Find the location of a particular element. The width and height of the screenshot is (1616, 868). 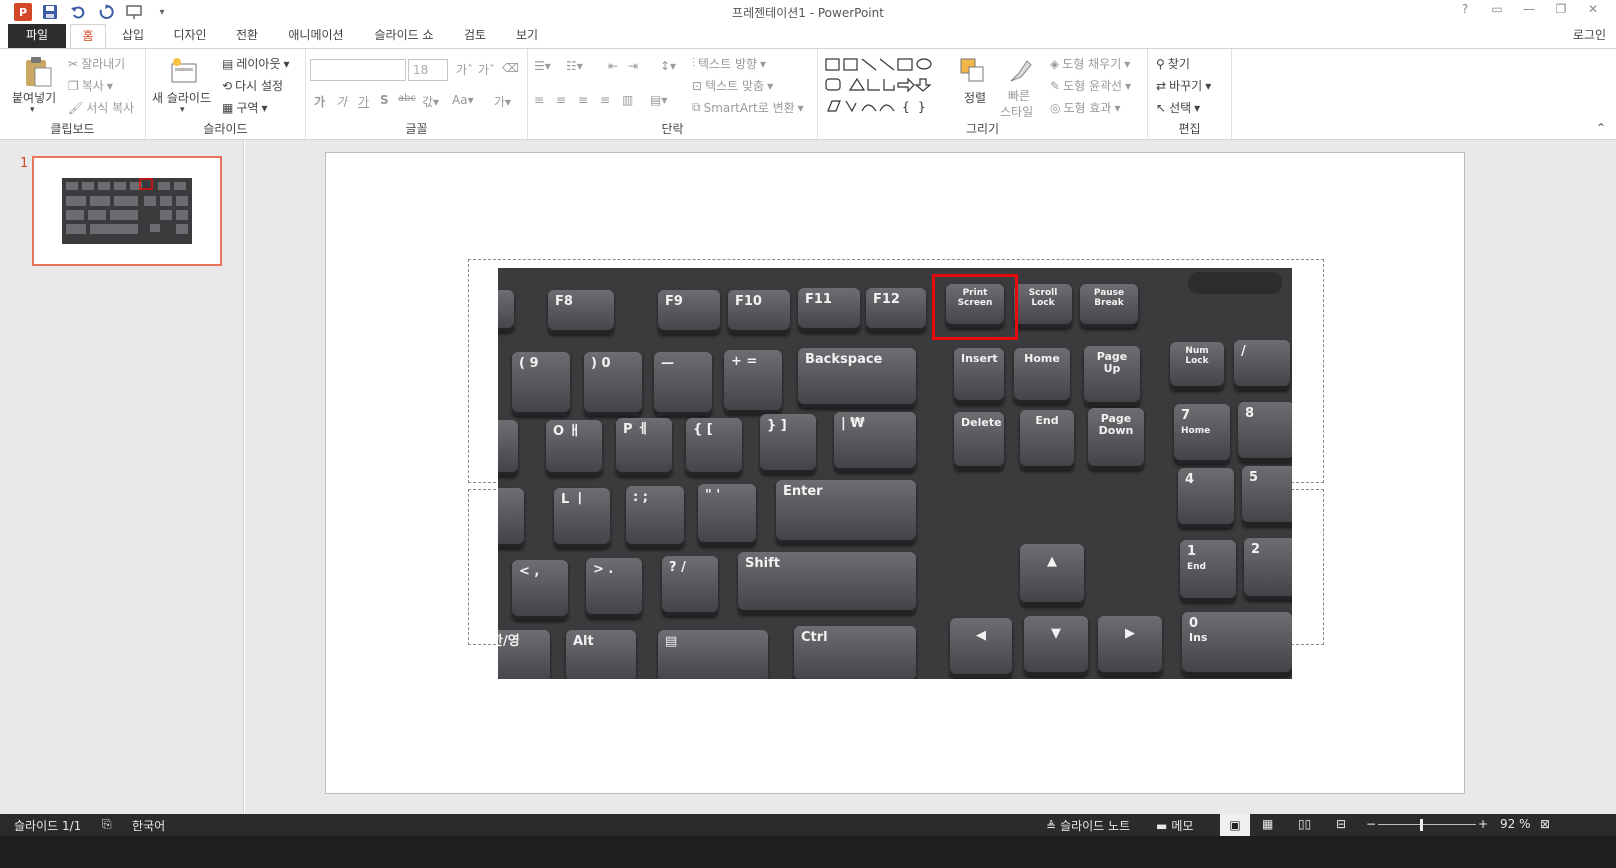

line-spacing-icon: ↕▾ is located at coordinates (668, 66).